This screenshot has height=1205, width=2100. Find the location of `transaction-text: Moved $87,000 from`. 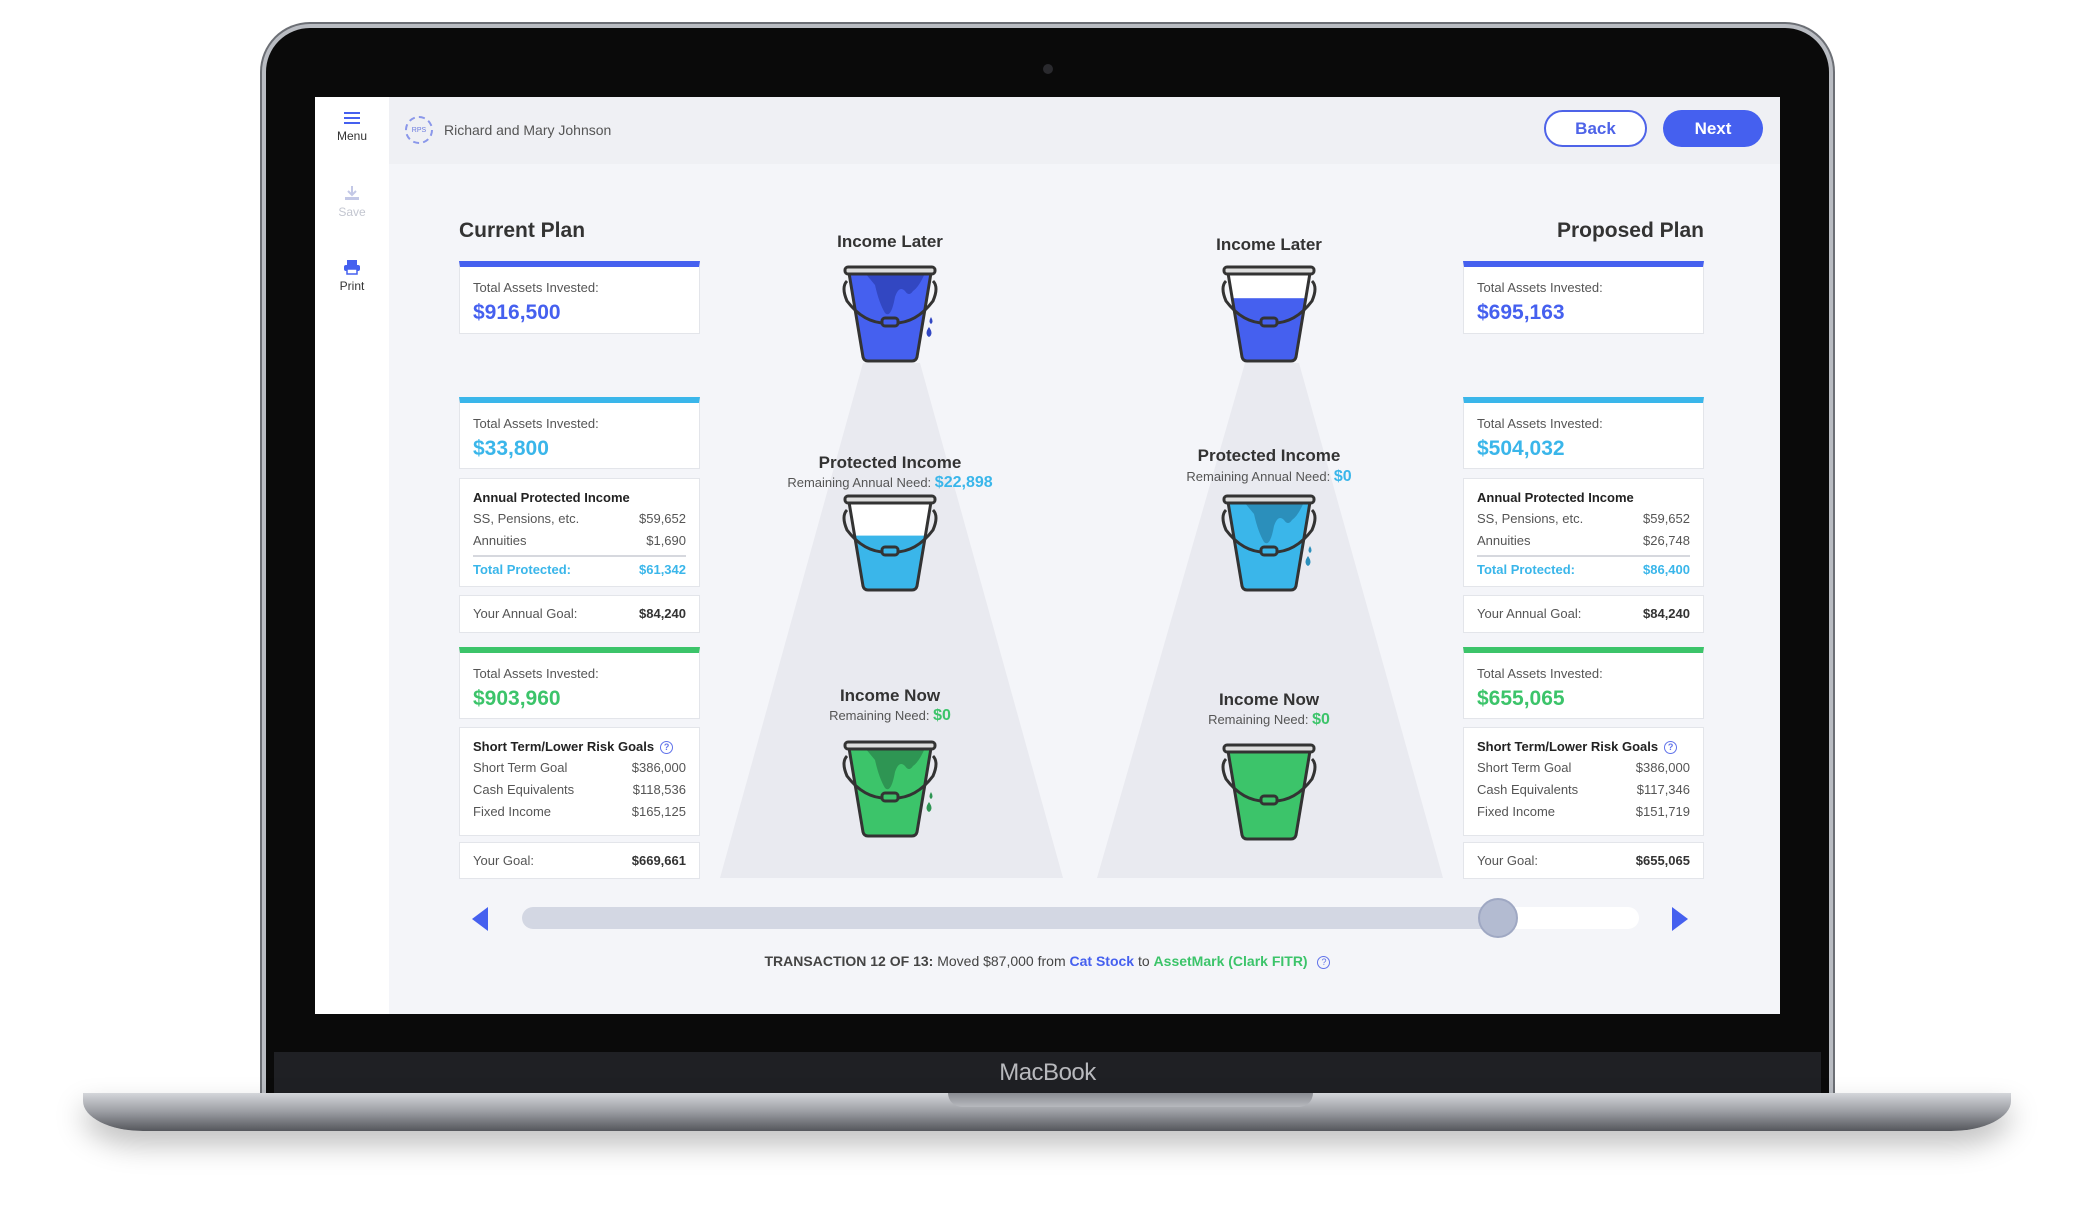

transaction-text: Moved $87,000 from is located at coordinates (1001, 961).